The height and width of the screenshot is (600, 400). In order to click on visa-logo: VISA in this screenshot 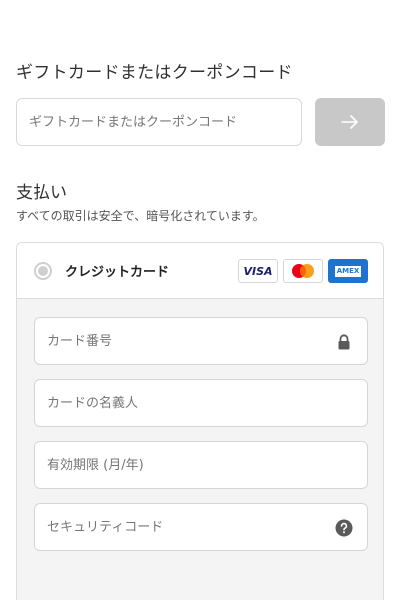, I will do `click(258, 271)`.